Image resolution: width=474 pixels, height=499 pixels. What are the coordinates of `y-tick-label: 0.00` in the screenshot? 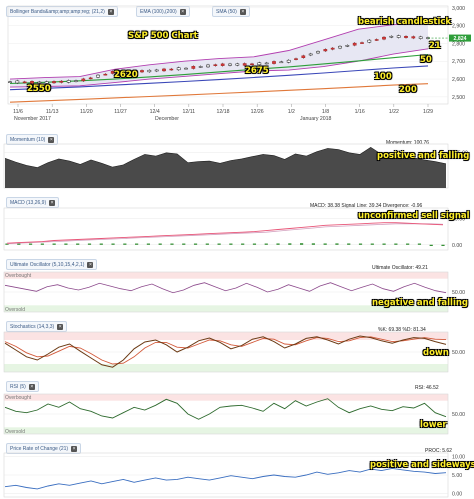 It's located at (457, 246).